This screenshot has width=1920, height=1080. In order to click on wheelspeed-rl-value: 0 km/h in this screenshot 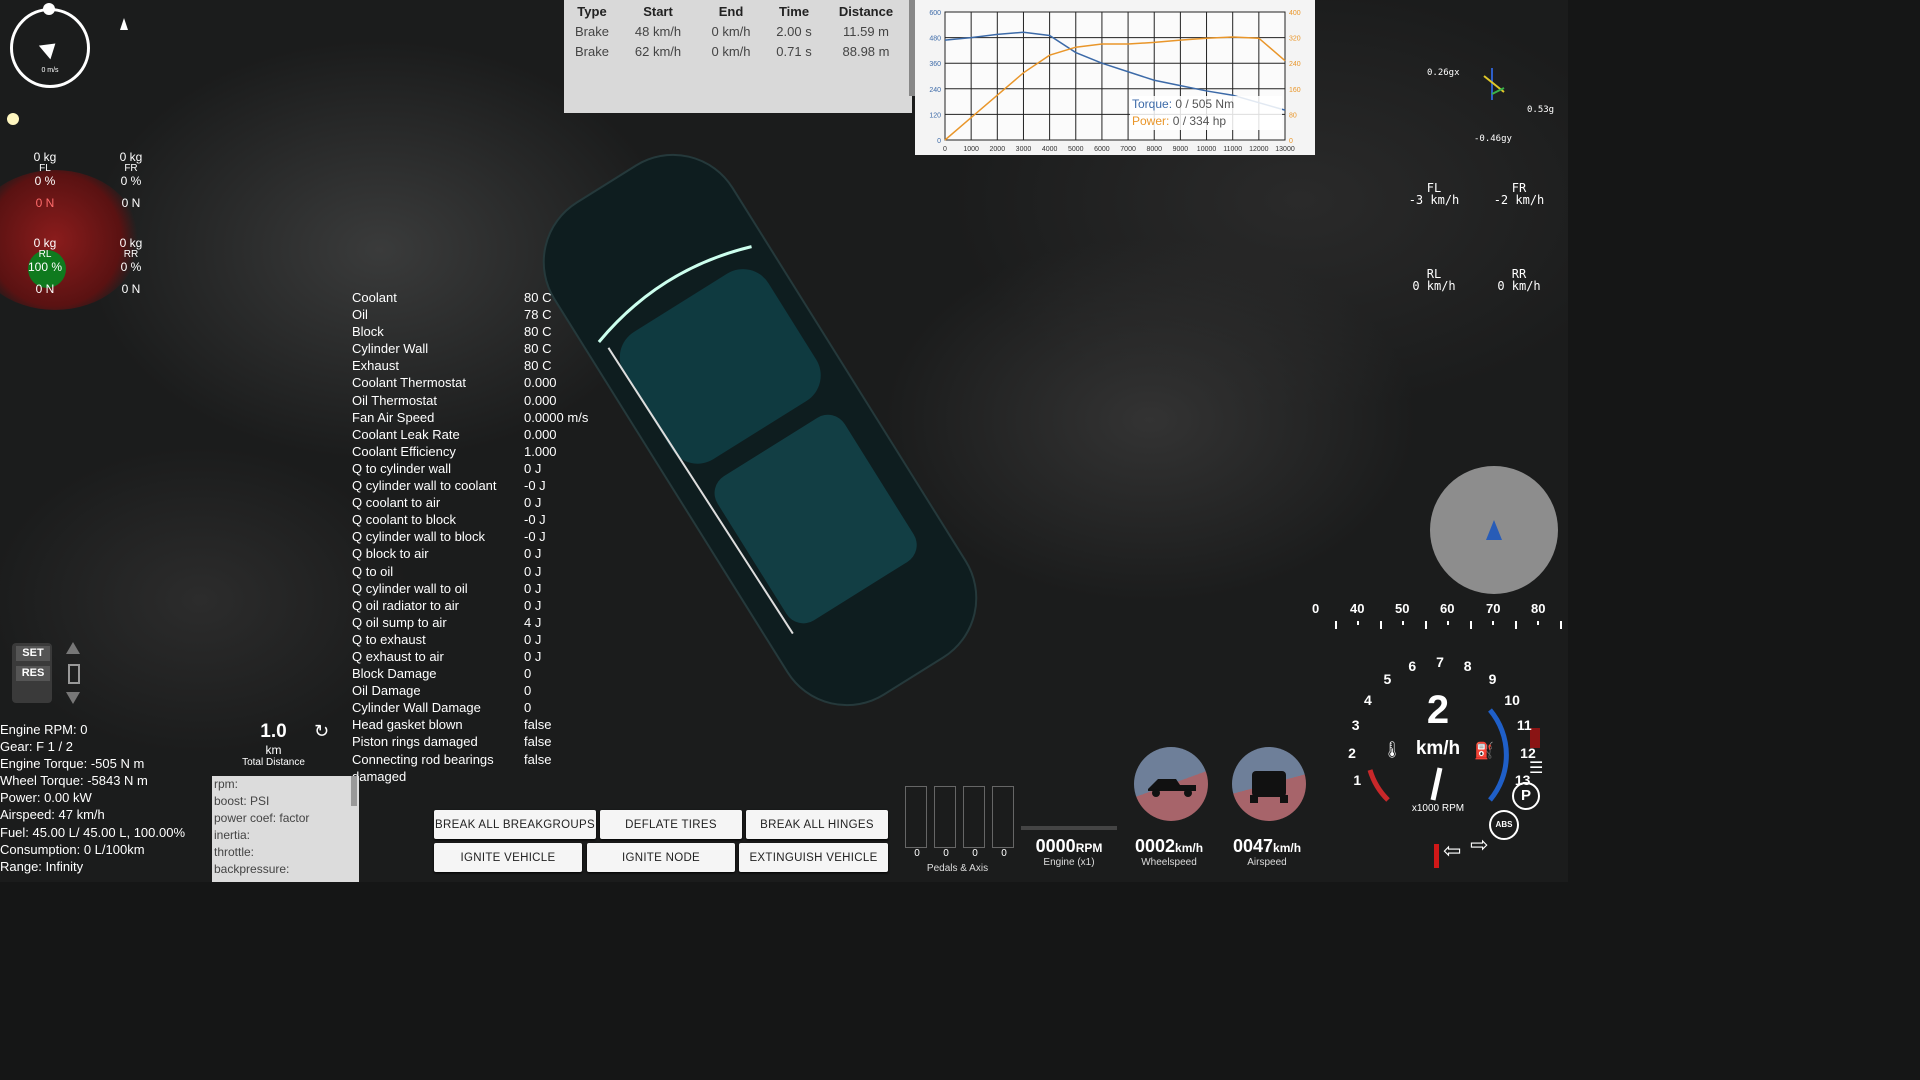, I will do `click(1434, 286)`.